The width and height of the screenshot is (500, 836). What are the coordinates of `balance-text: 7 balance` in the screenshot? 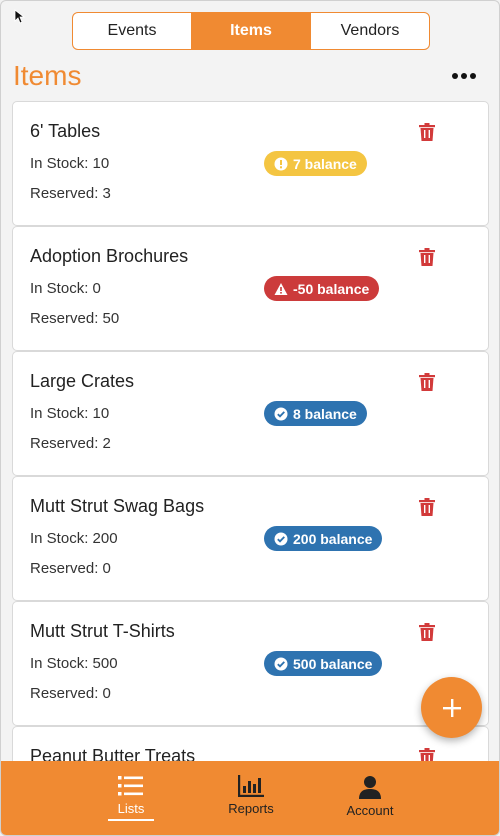 It's located at (325, 163).